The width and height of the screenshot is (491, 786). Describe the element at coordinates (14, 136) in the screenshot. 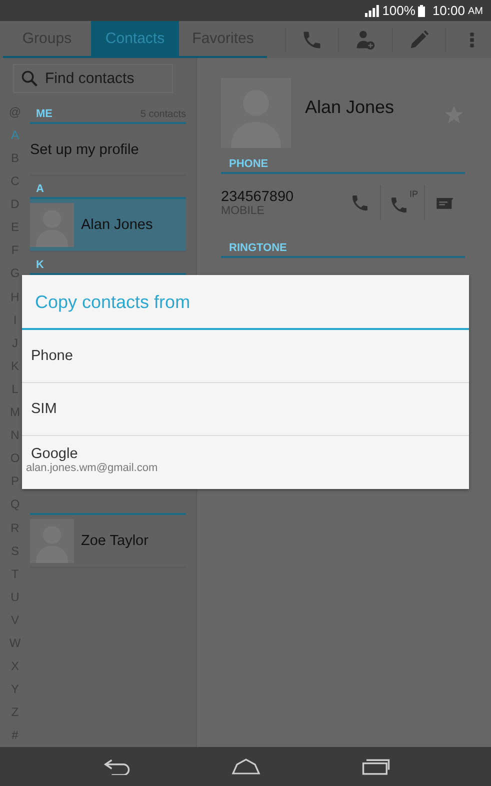

I see `index-letter: A` at that location.